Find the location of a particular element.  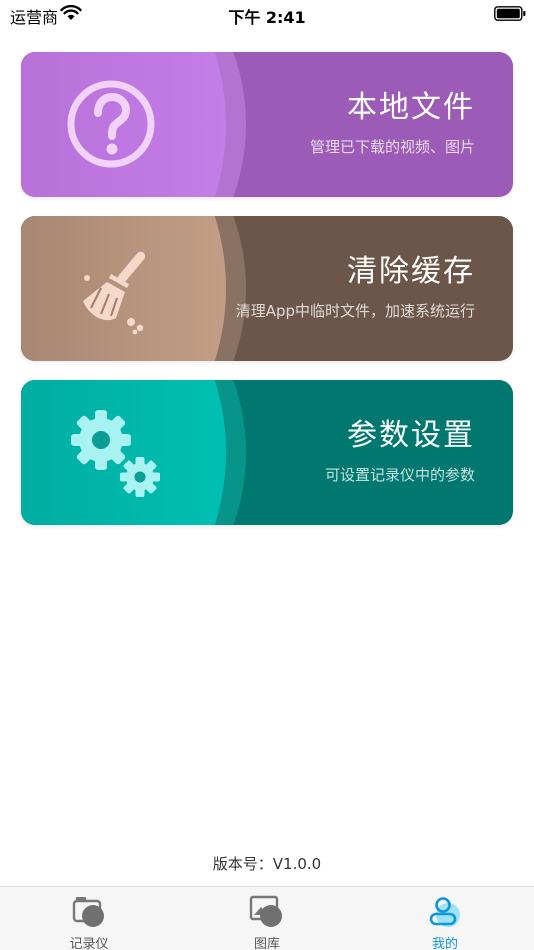

card-title: 清除缓存 is located at coordinates (411, 271).